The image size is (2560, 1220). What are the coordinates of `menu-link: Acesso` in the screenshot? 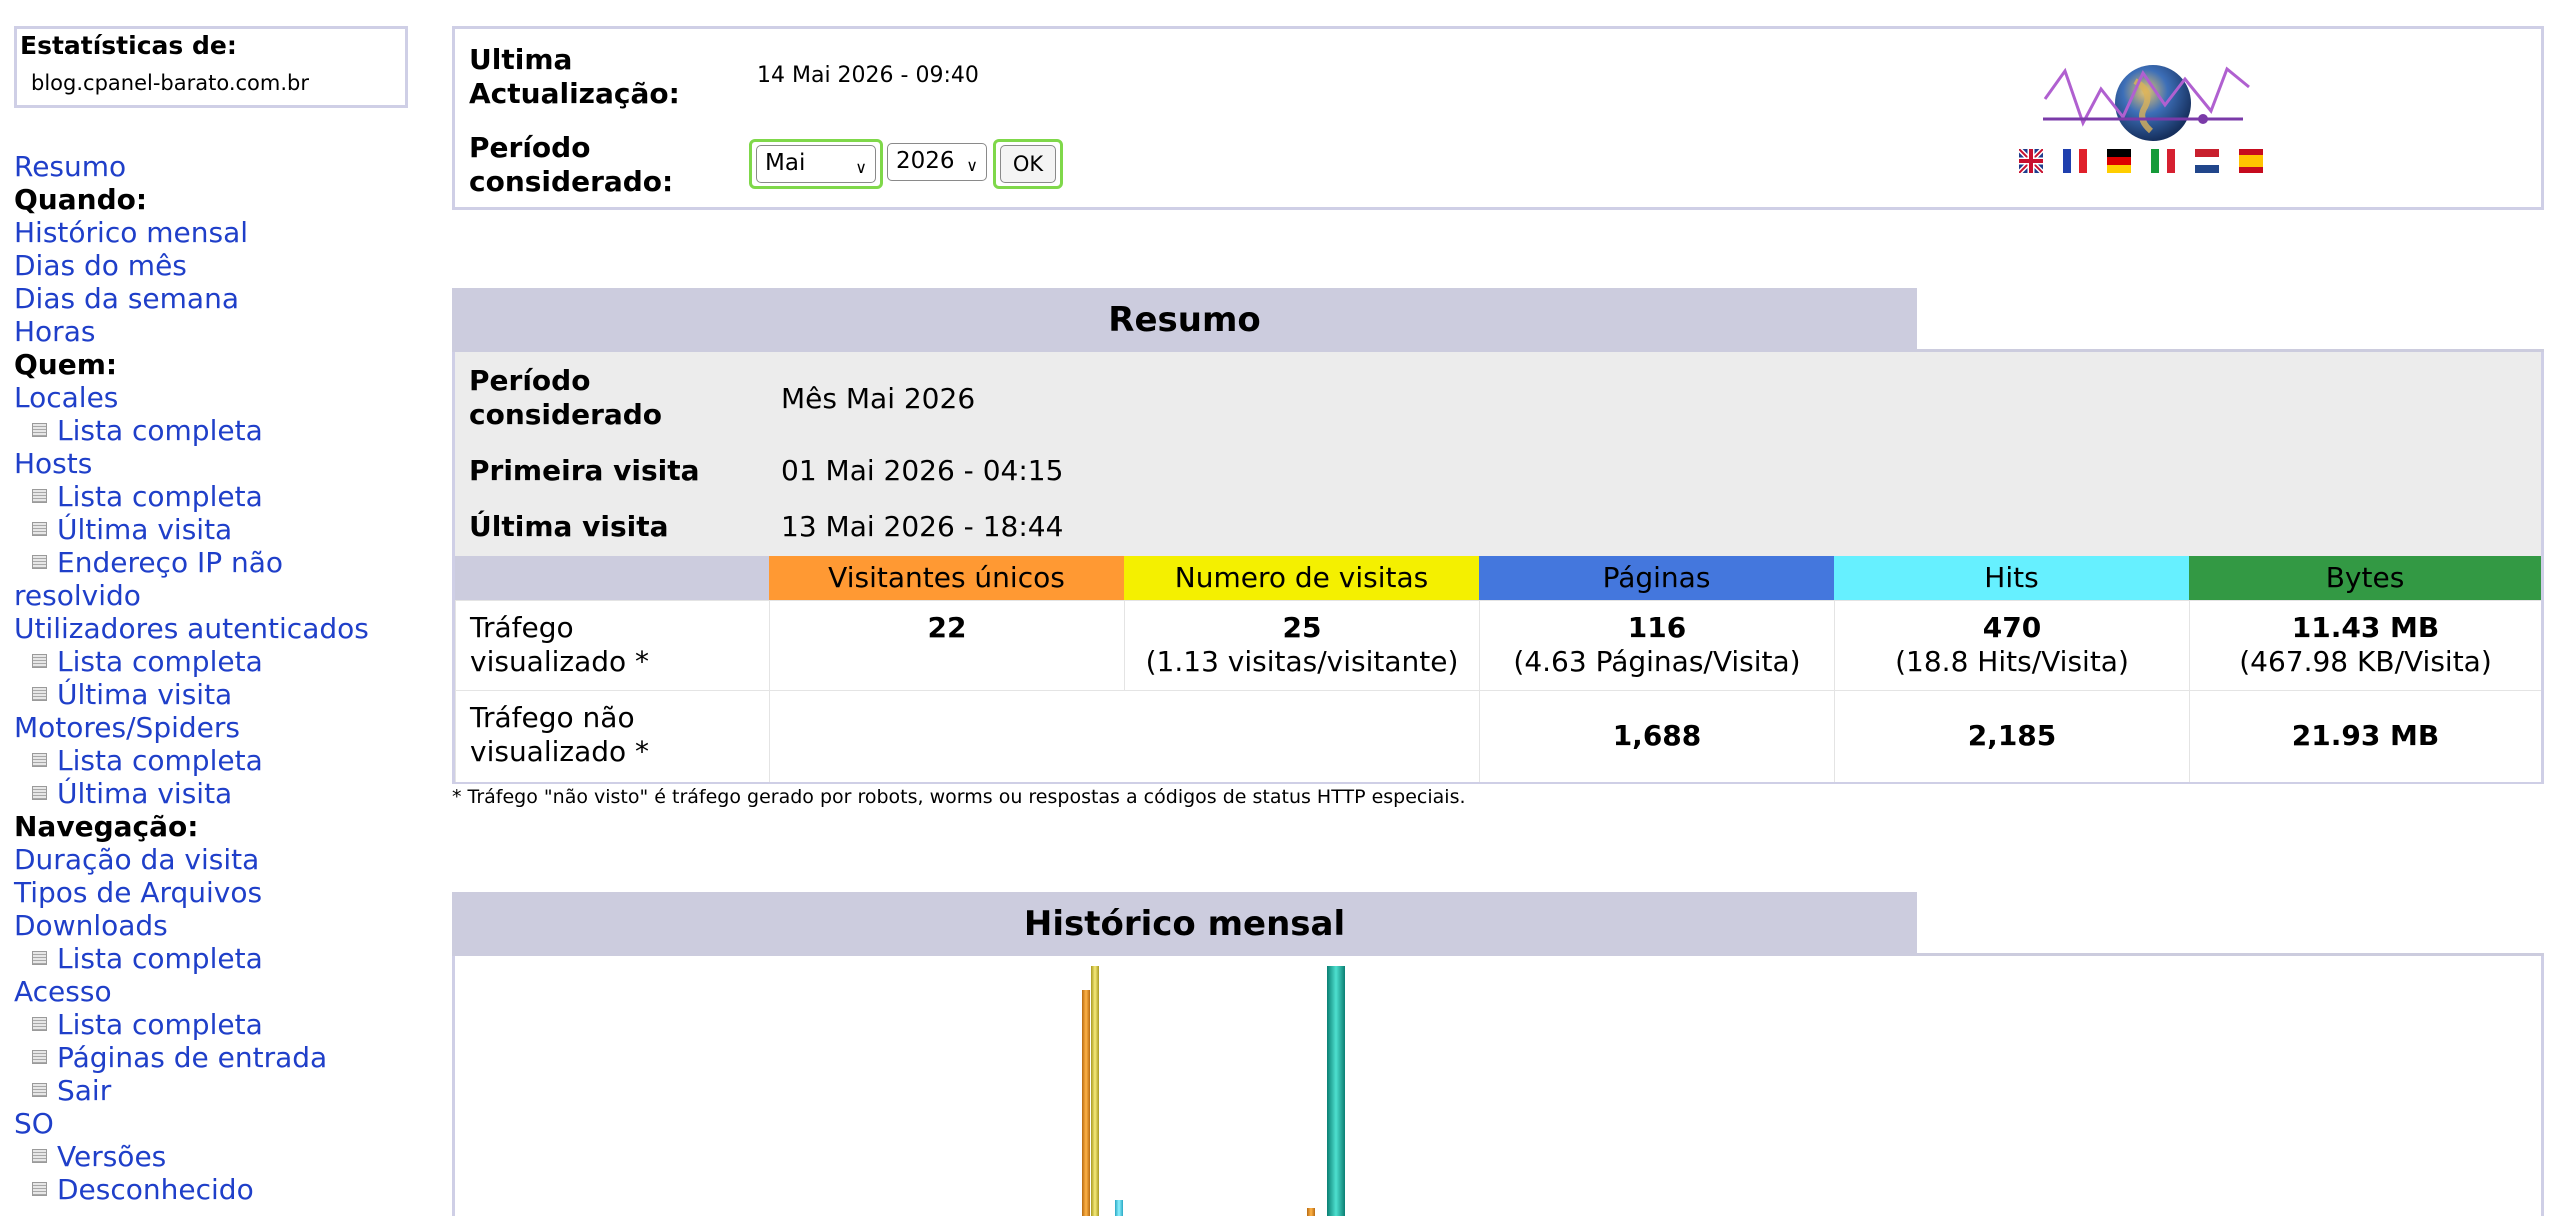 It's located at (214, 991).